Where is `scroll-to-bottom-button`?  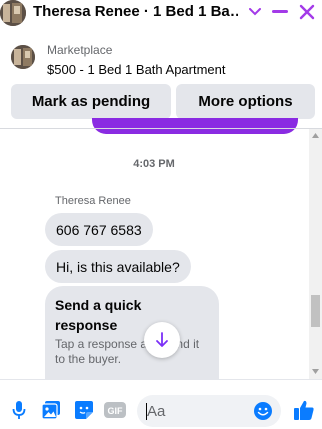
scroll-to-bottom-button is located at coordinates (162, 340).